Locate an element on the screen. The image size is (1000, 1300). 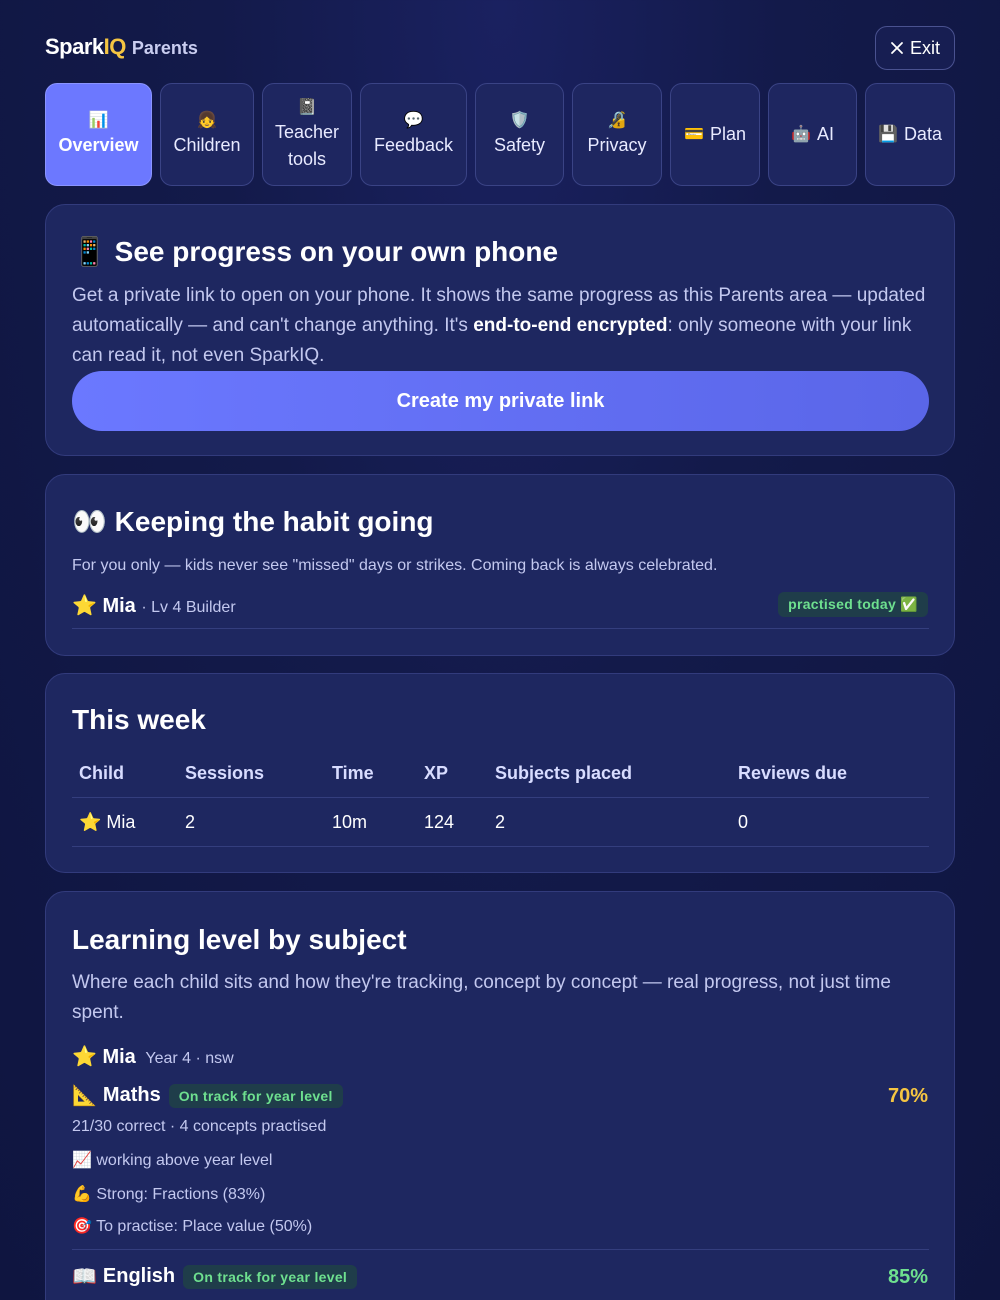
create-private-link-button: Create my private link is located at coordinates (500, 401).